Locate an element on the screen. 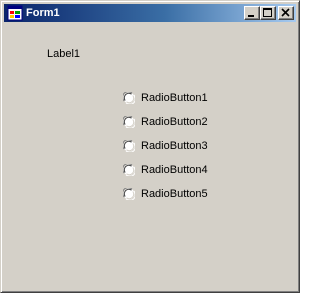 This screenshot has width=320, height=293. radio-label: RadioButton1 is located at coordinates (174, 98).